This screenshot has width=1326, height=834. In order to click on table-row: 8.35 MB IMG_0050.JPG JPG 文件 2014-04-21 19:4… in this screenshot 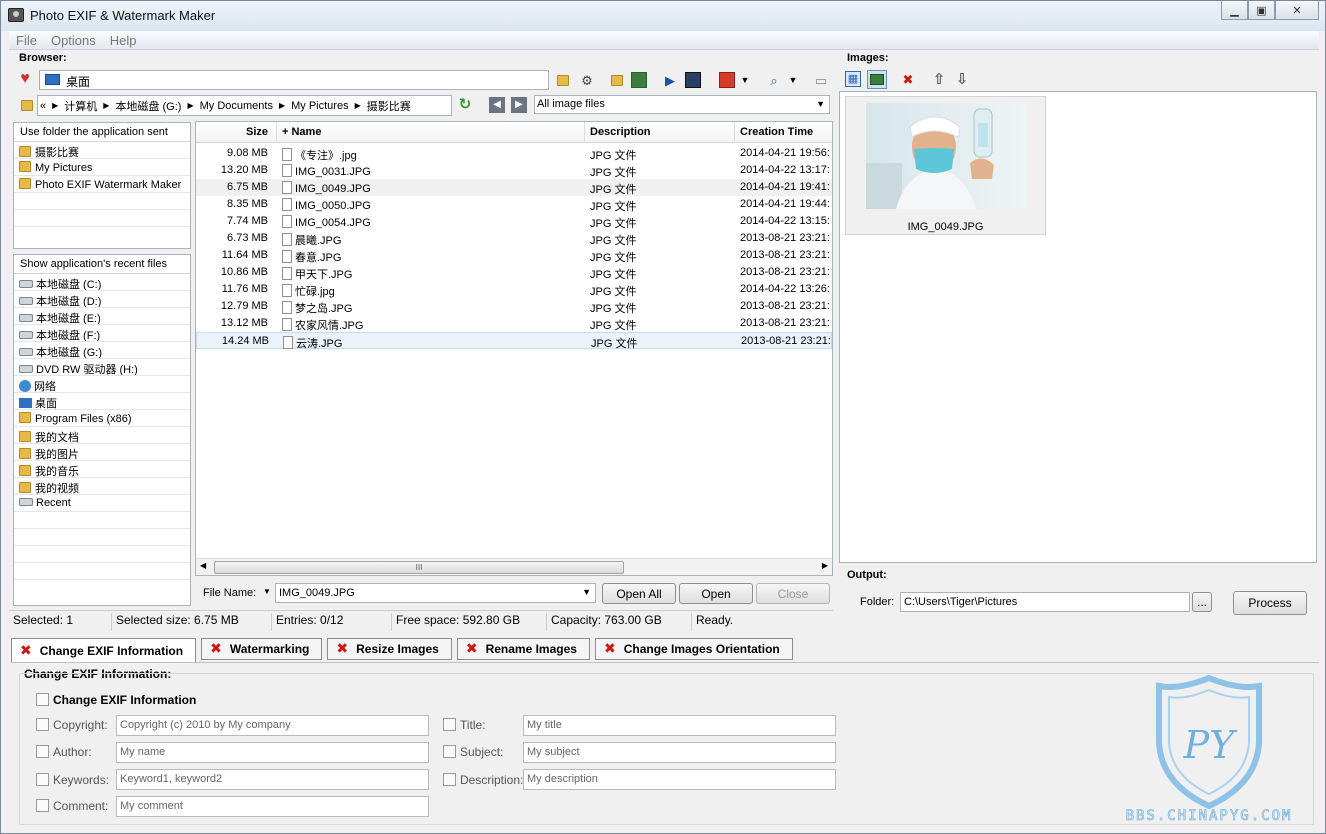, I will do `click(514, 204)`.